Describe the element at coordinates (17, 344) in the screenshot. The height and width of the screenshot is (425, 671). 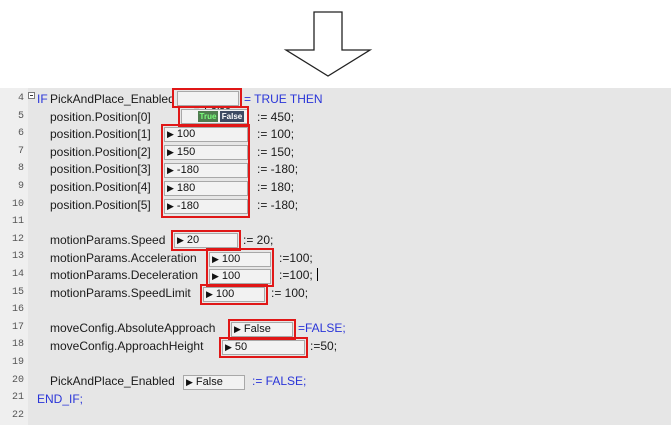
I see `line-number: 18` at that location.